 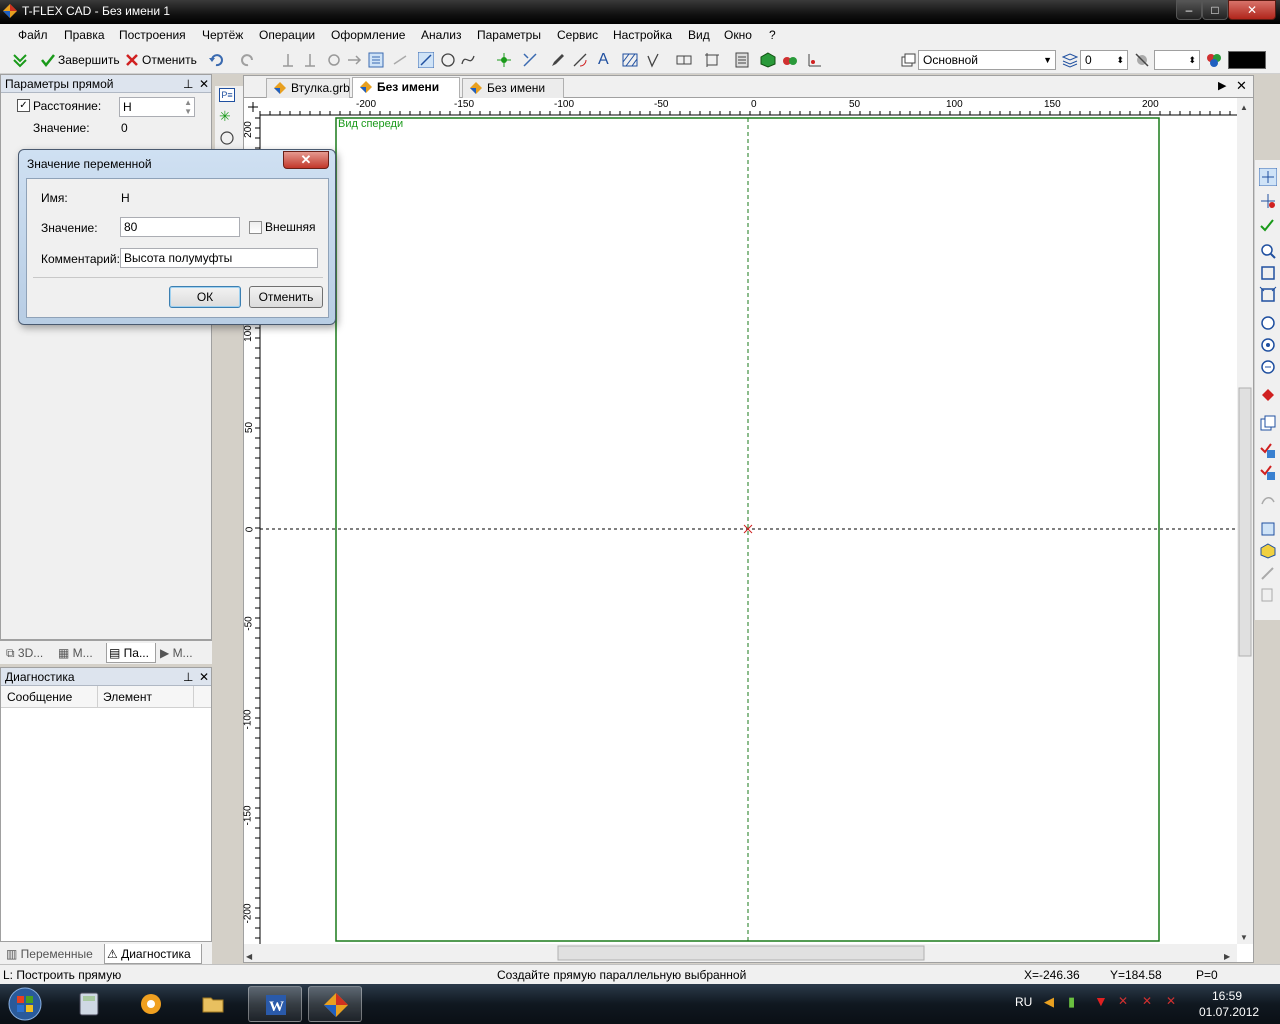 I want to click on spline-icon, so click(x=468, y=60).